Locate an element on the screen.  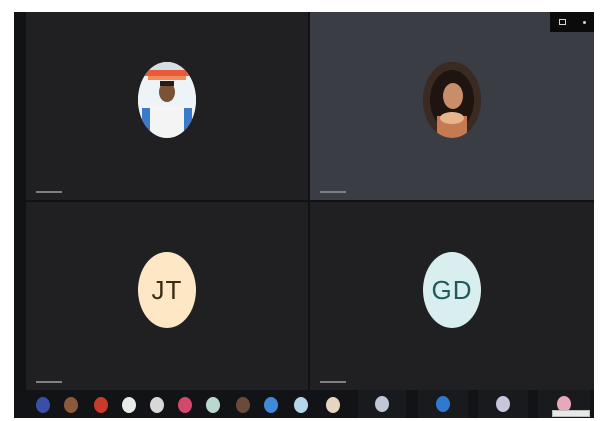
participant-avatar-initials: GD is located at coordinates (452, 290).